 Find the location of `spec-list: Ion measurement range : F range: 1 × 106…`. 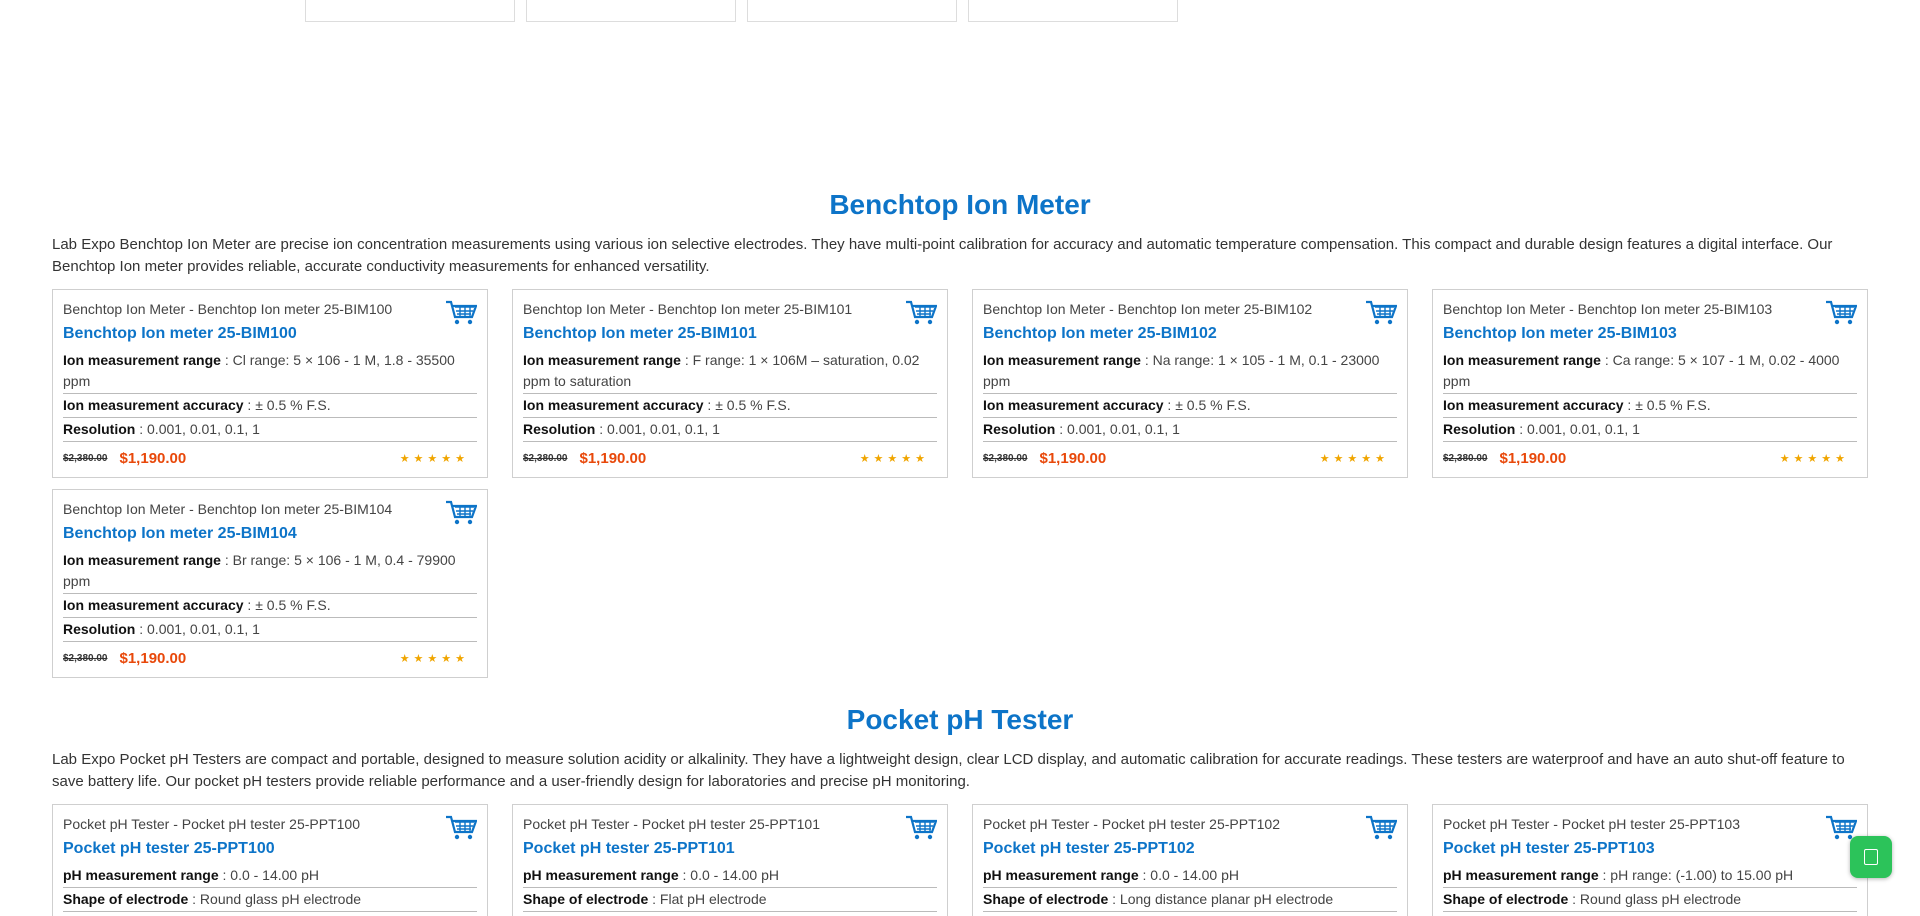

spec-list: Ion measurement range : F range: 1 × 106… is located at coordinates (730, 396).